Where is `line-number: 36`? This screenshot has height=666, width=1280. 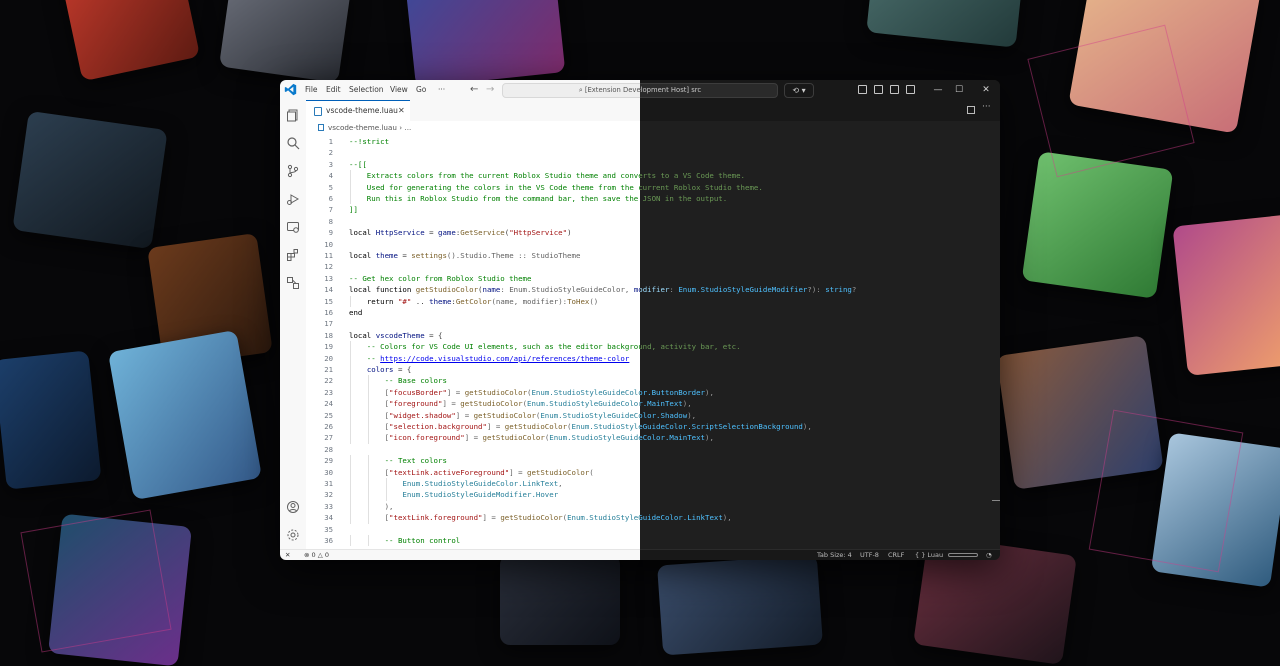 line-number: 36 is located at coordinates (328, 540).